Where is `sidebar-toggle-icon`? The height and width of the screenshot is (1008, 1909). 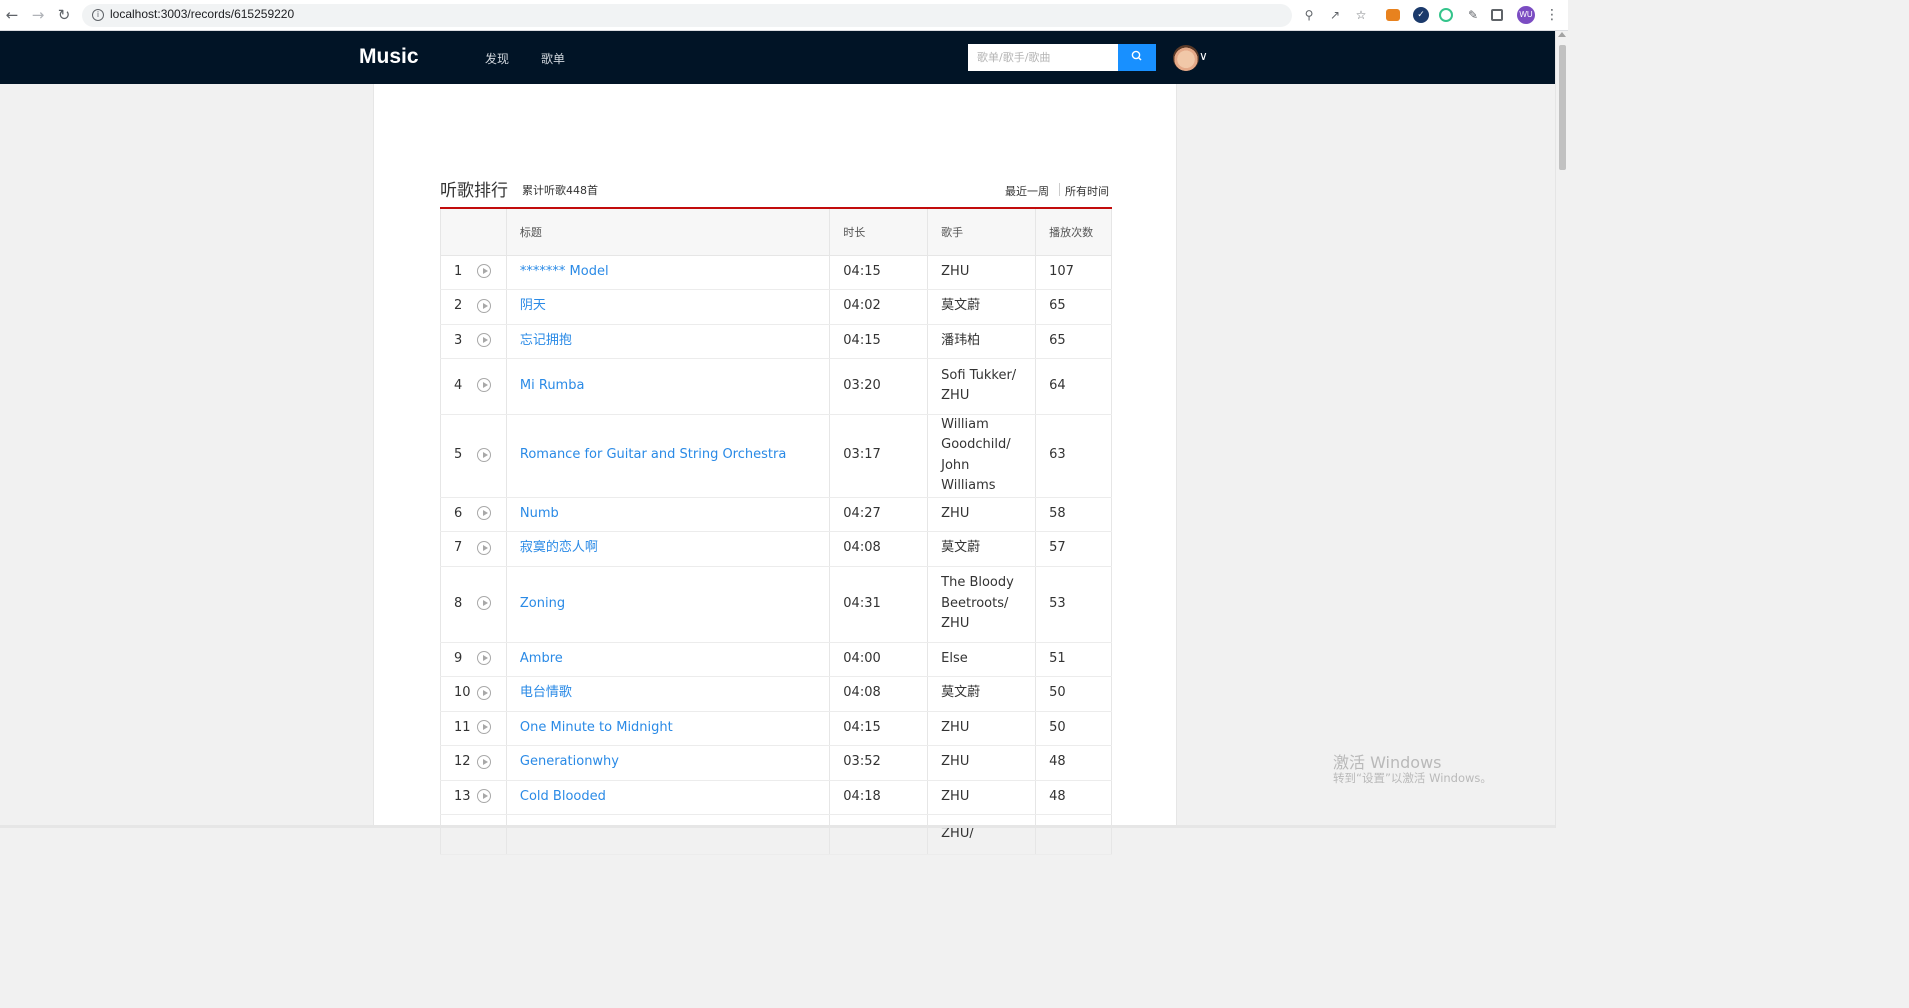
sidebar-toggle-icon is located at coordinates (1497, 15).